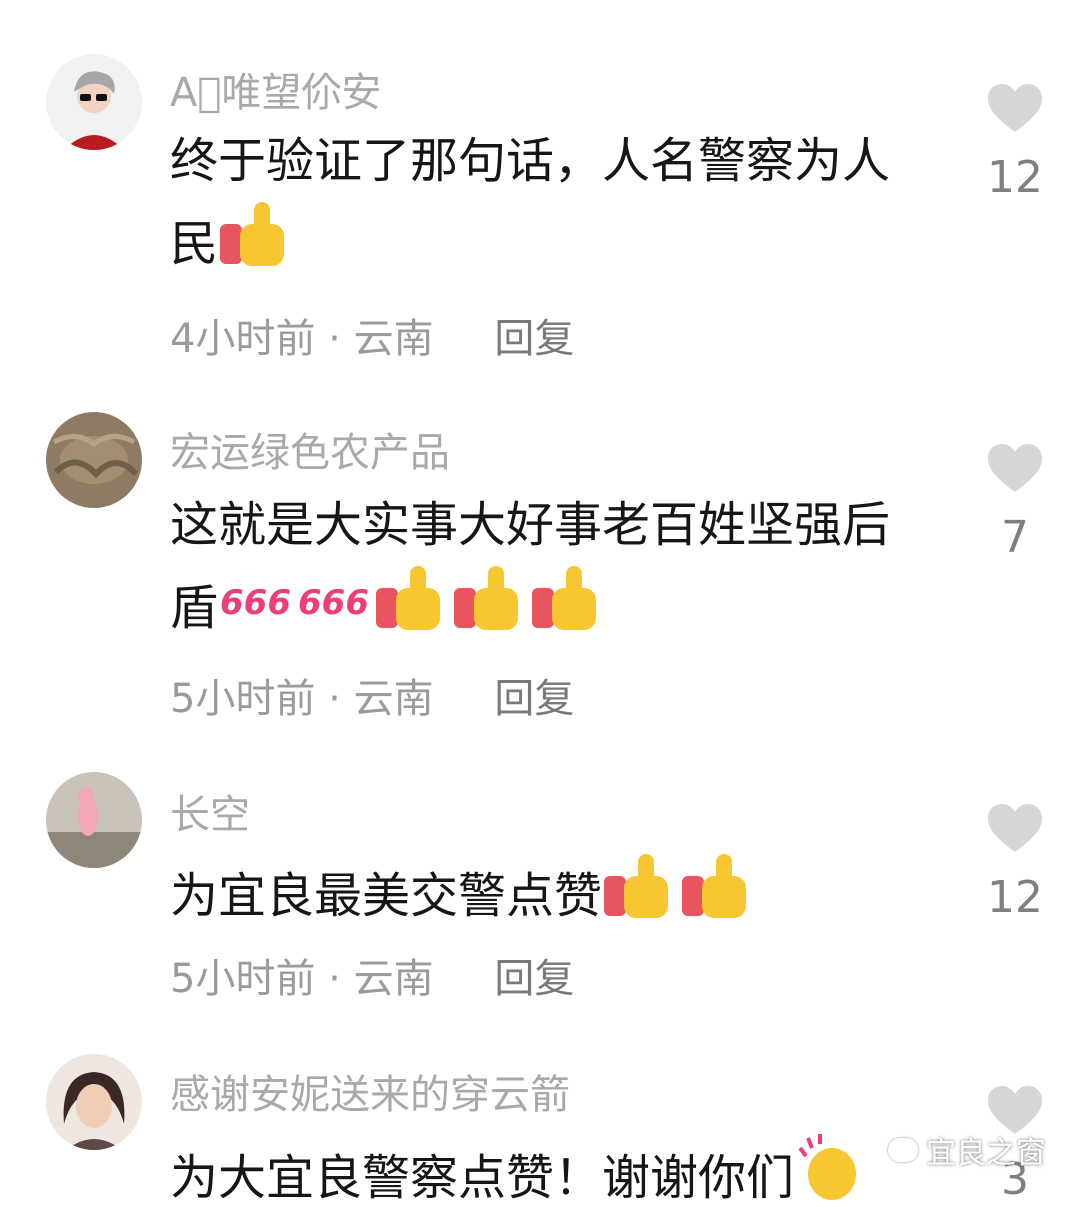 The height and width of the screenshot is (1223, 1080). I want to click on like-button: 7, so click(1015, 502).